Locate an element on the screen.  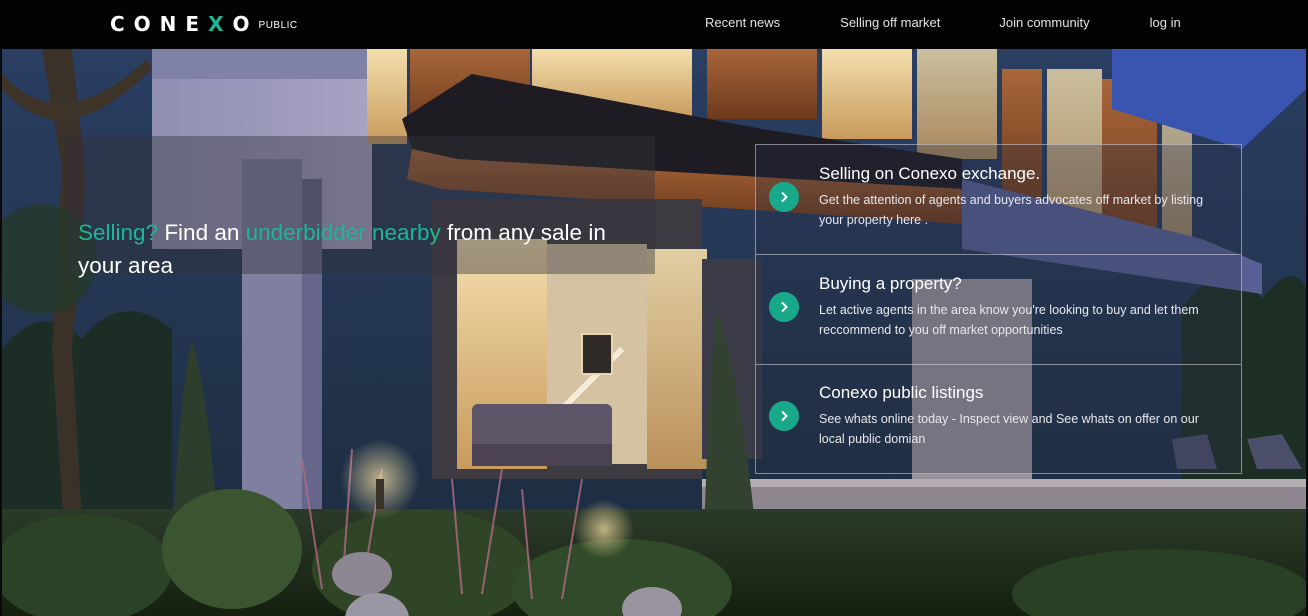
card-title: Buying a property? is located at coordinates (890, 283).